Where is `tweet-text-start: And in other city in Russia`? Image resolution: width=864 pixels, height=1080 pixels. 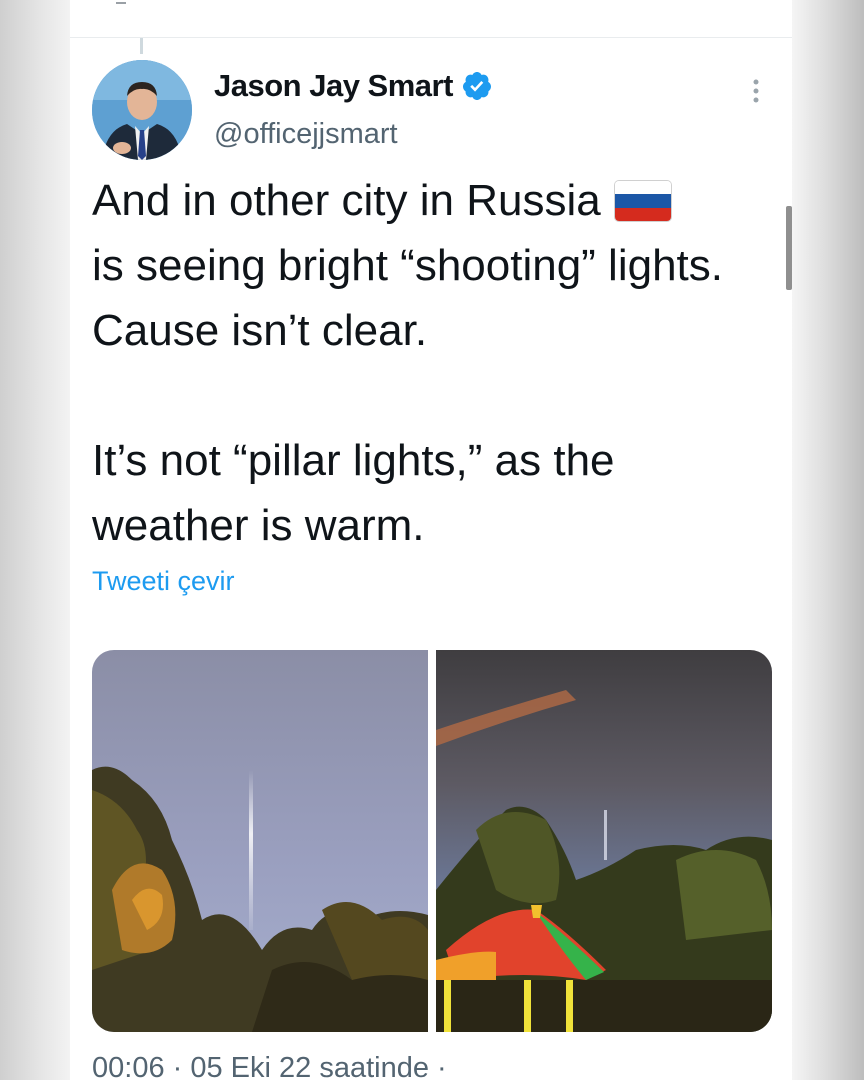 tweet-text-start: And in other city in Russia is located at coordinates (346, 200).